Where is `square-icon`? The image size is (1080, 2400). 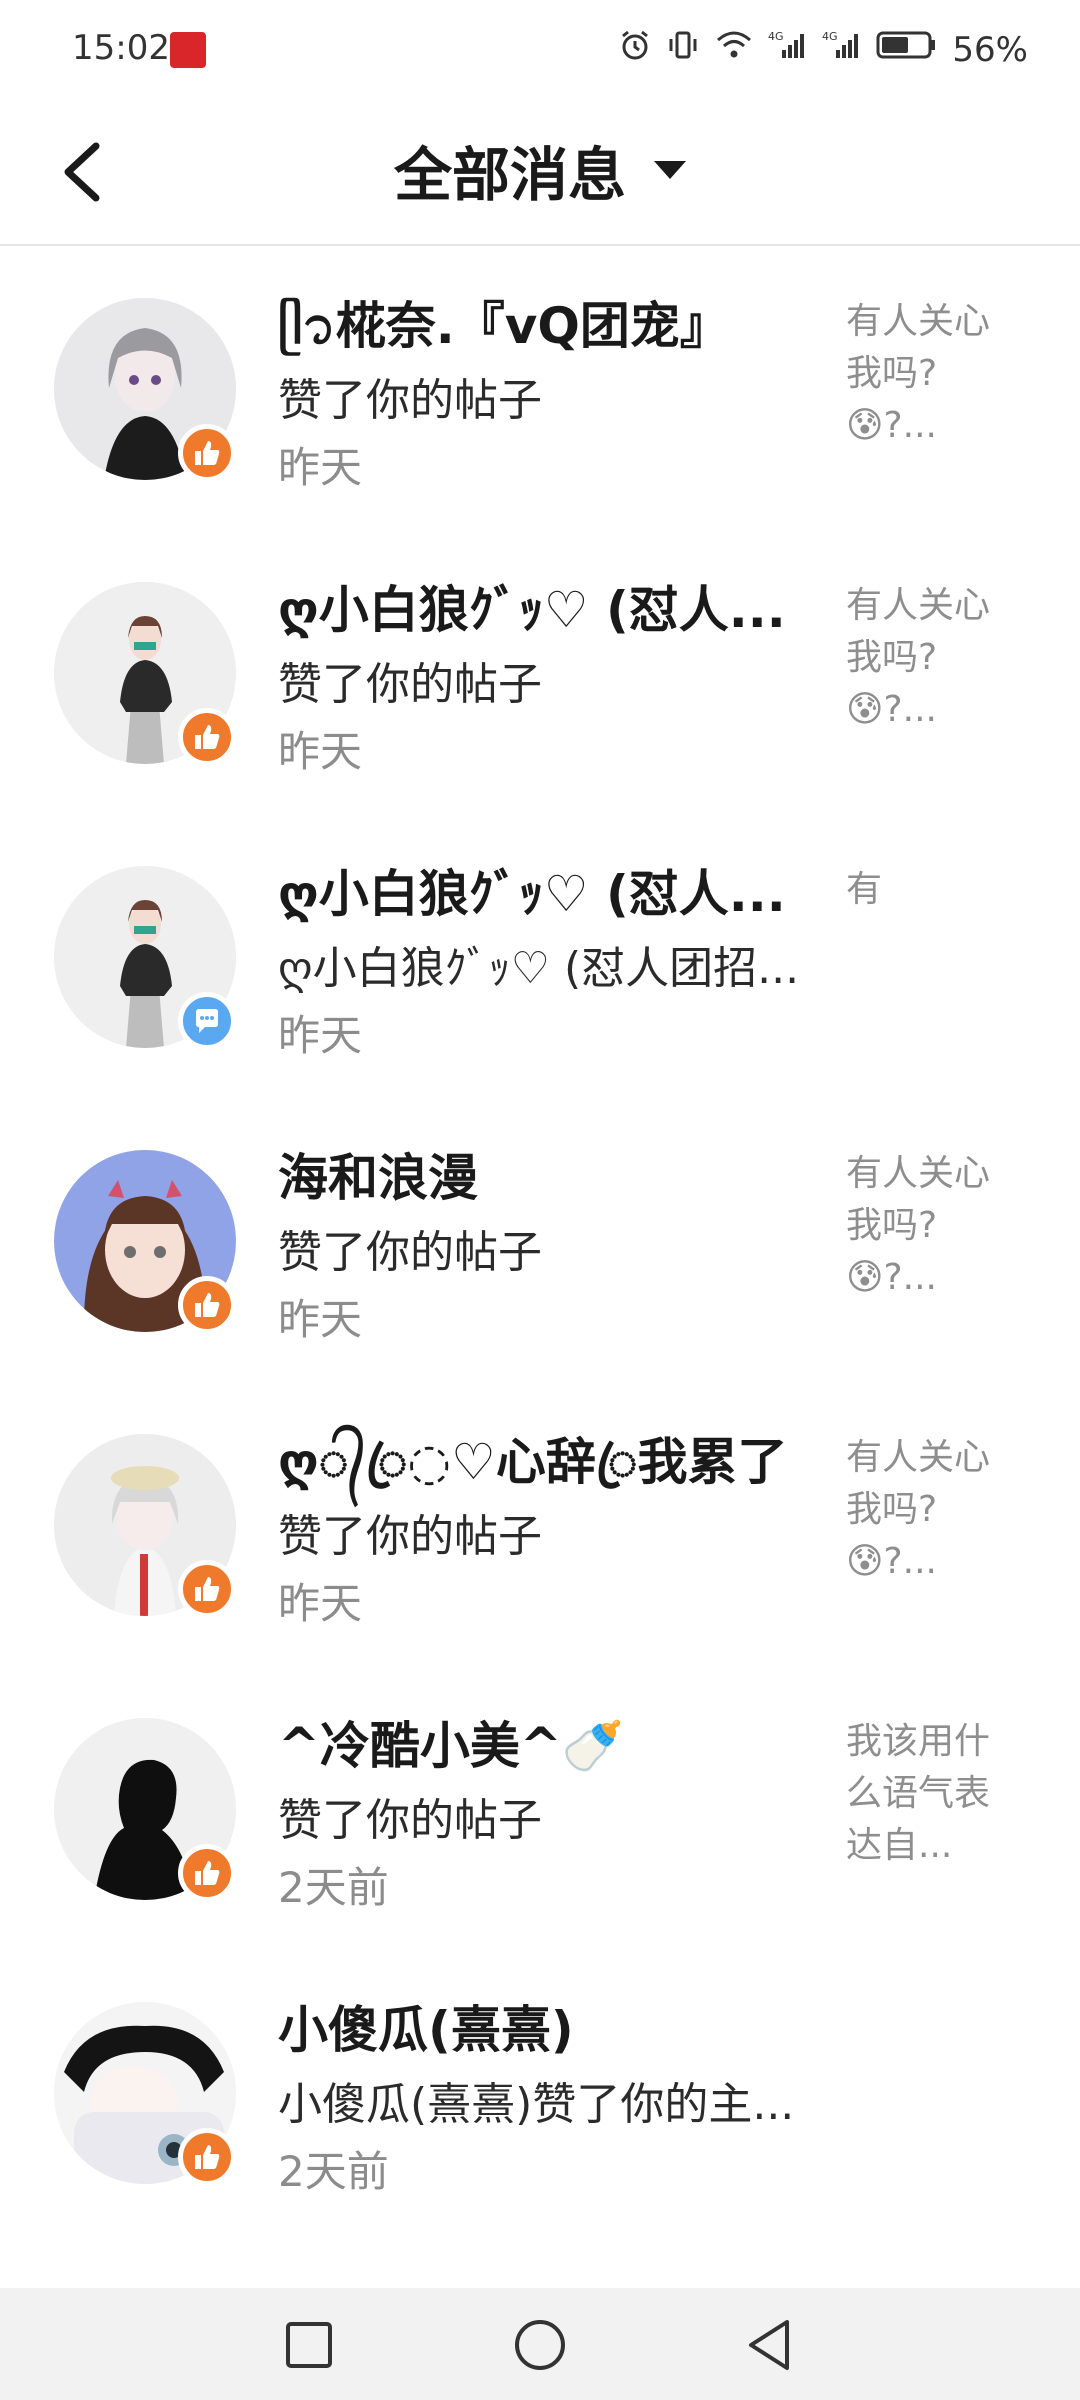
square-icon is located at coordinates (309, 2345).